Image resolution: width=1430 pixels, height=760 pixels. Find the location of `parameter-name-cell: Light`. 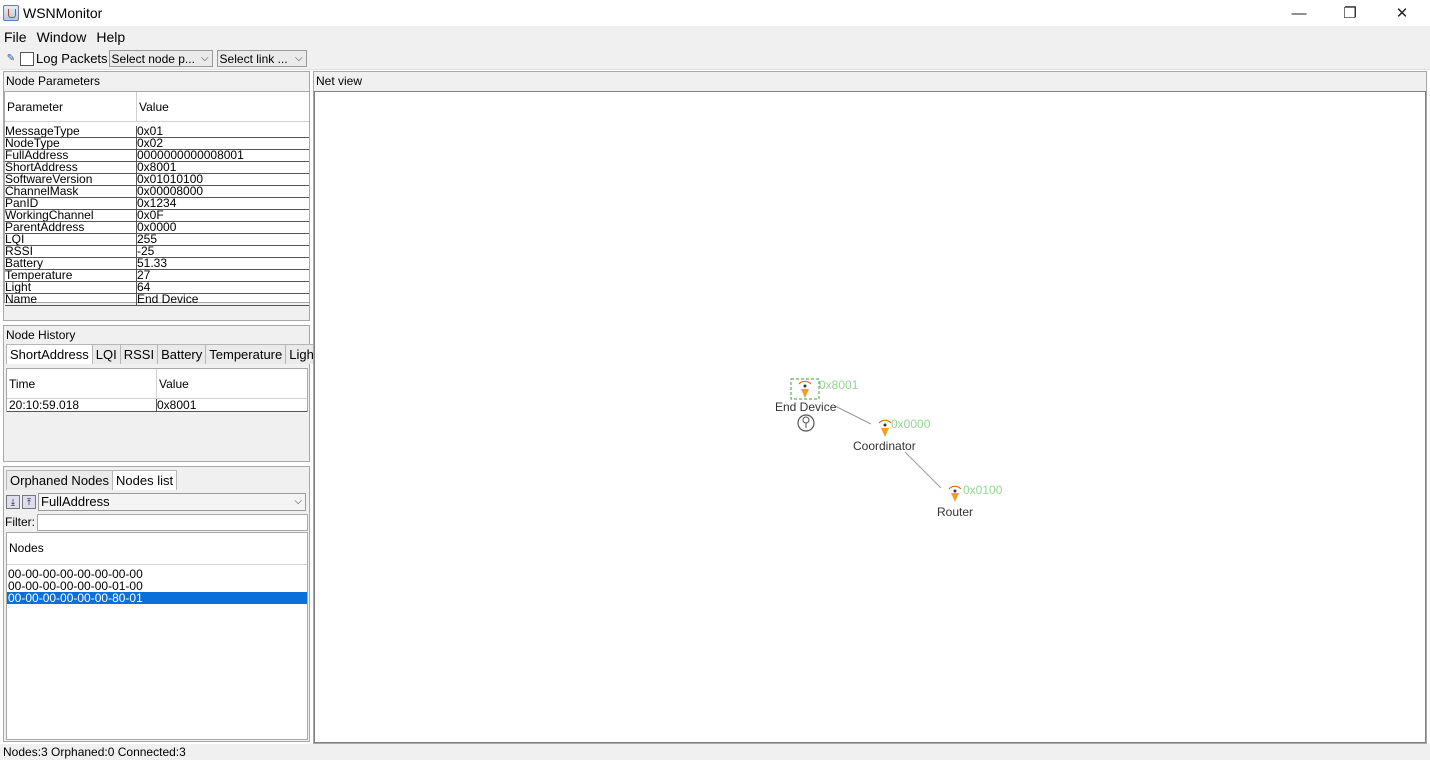

parameter-name-cell: Light is located at coordinates (71, 287).